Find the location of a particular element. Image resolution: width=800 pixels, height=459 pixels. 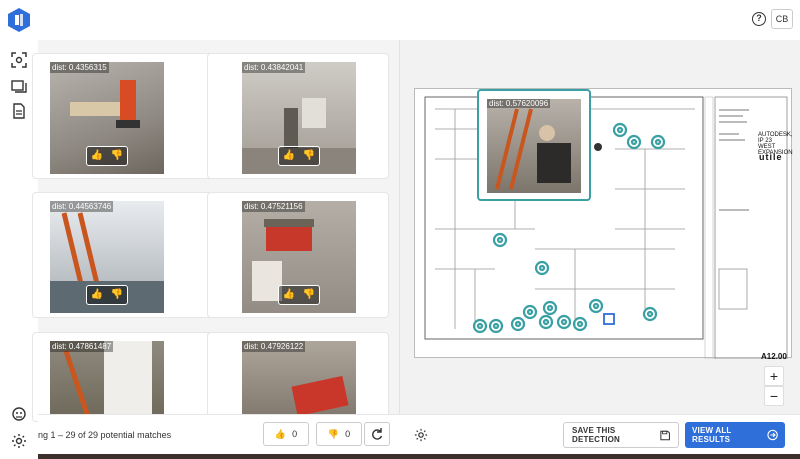

document-icon is located at coordinates (19, 111).